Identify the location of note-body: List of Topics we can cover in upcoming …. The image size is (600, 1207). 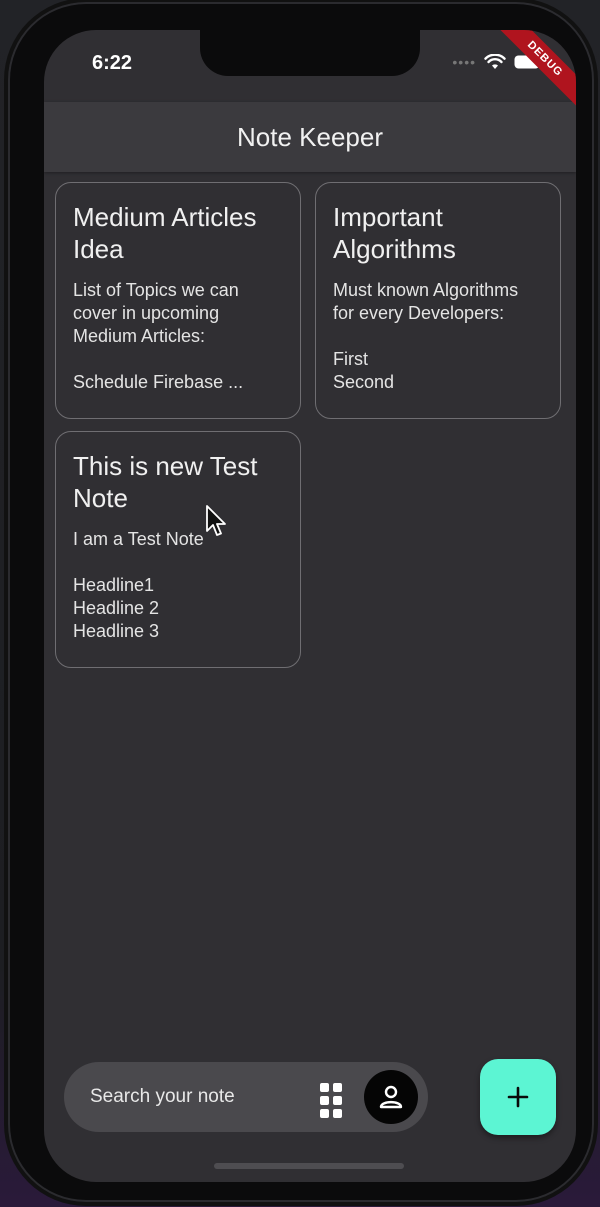
(158, 336).